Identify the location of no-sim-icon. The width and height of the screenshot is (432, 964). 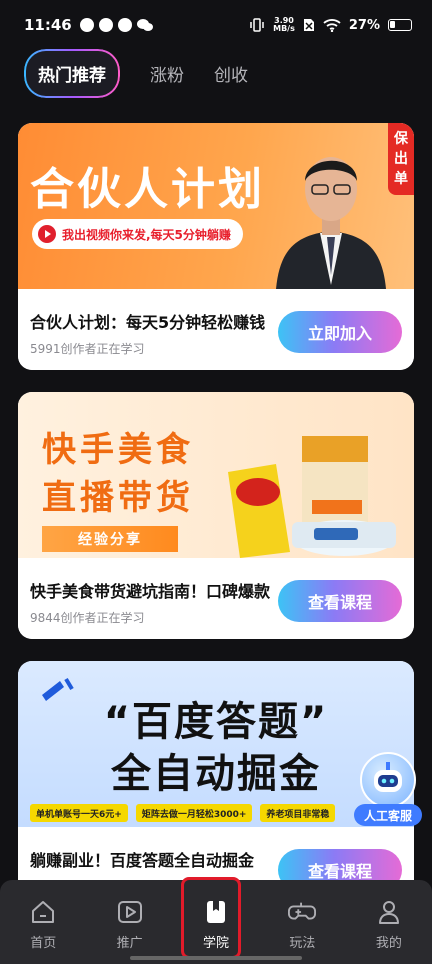
(308, 25).